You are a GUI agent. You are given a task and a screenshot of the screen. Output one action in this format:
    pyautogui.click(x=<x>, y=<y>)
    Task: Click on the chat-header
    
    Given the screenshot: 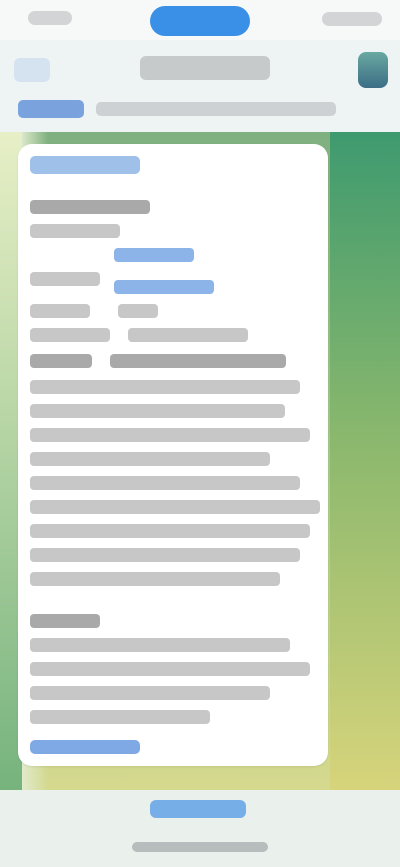 What is the action you would take?
    pyautogui.click(x=200, y=86)
    